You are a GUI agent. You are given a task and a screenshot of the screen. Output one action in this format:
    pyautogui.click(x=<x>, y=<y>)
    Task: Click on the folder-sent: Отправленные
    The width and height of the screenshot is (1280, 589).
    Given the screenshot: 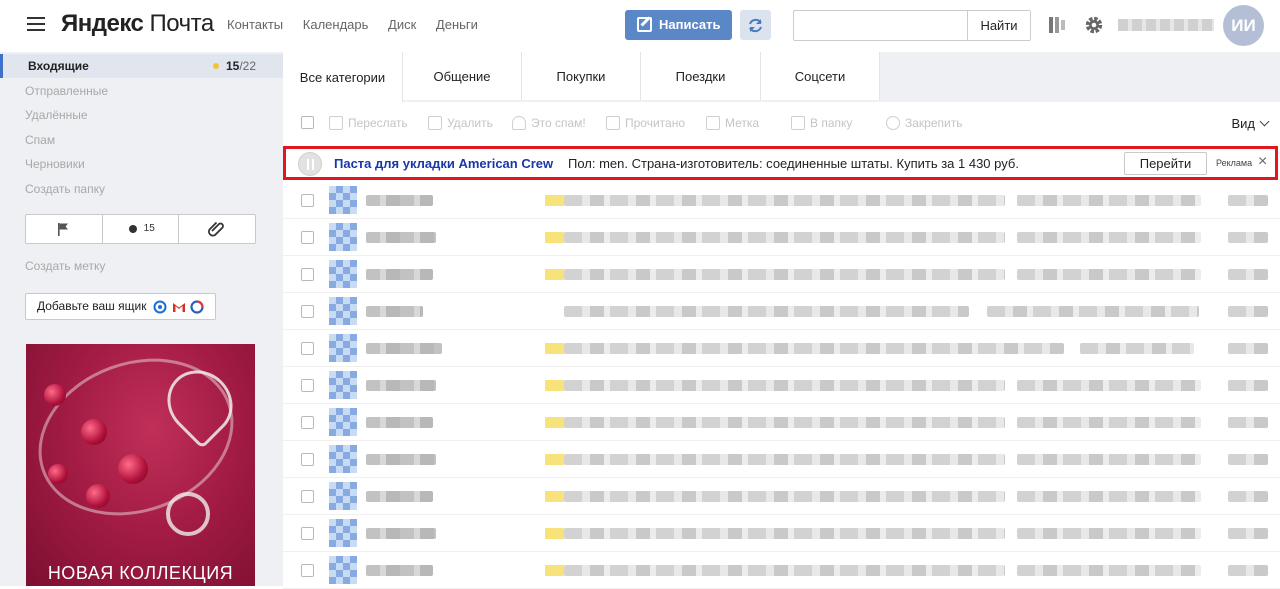 What is the action you would take?
    pyautogui.click(x=66, y=91)
    